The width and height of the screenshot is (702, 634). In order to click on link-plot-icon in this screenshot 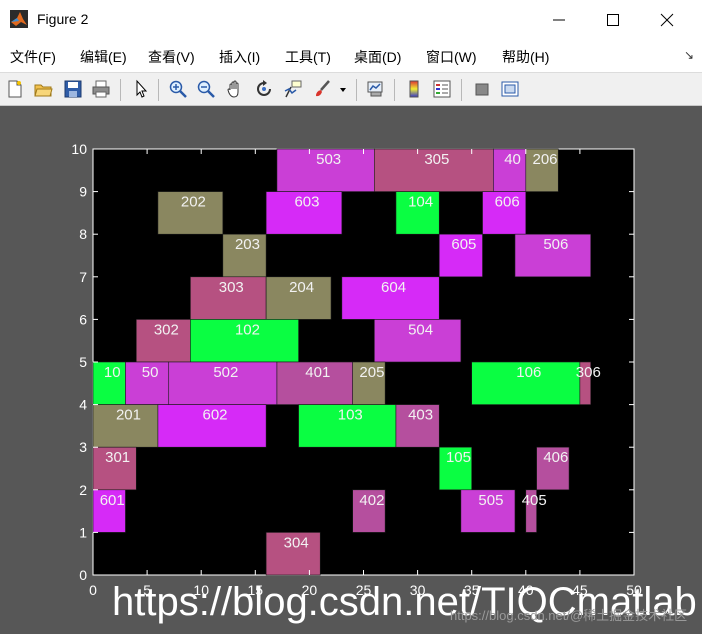, I will do `click(375, 89)`.